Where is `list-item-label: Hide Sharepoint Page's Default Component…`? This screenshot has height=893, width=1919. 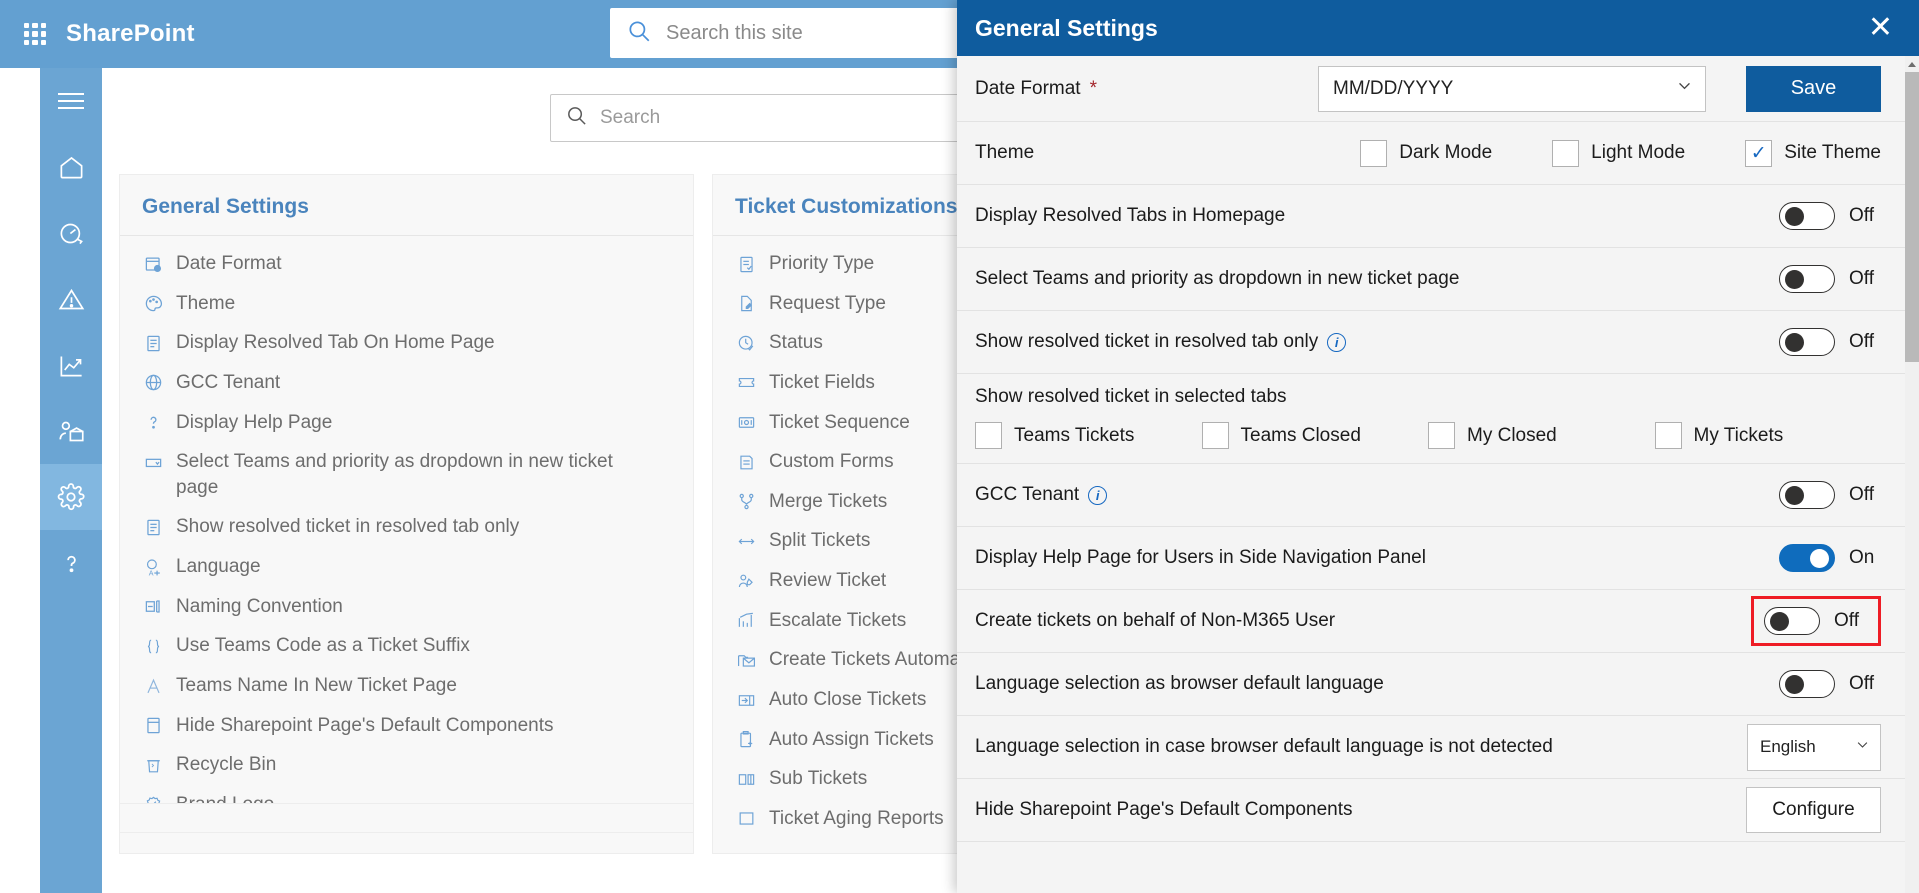 list-item-label: Hide Sharepoint Page's Default Component… is located at coordinates (365, 725).